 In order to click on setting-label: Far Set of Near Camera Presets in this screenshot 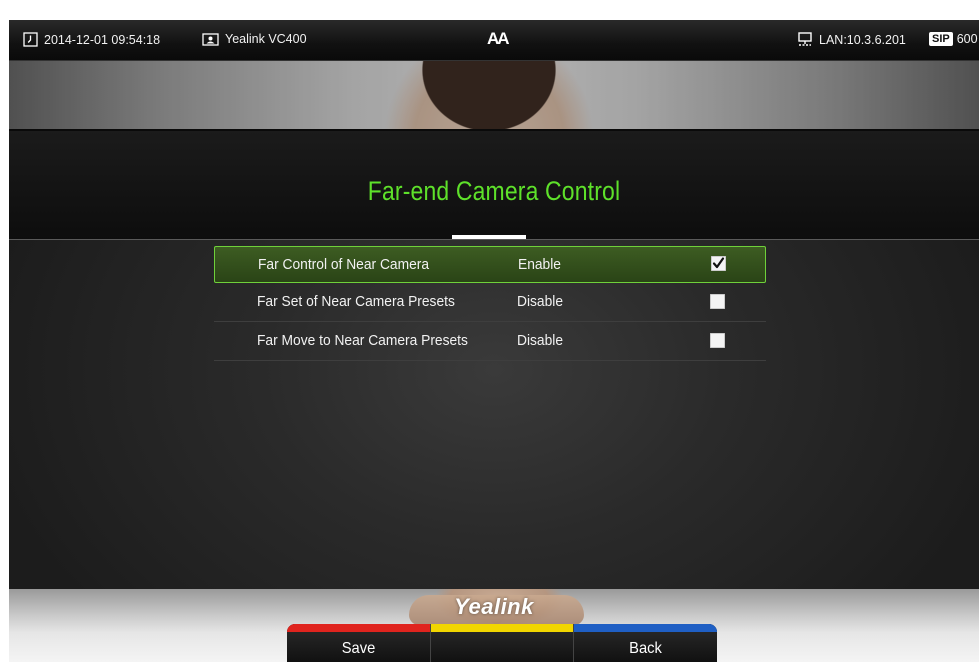, I will do `click(356, 301)`.